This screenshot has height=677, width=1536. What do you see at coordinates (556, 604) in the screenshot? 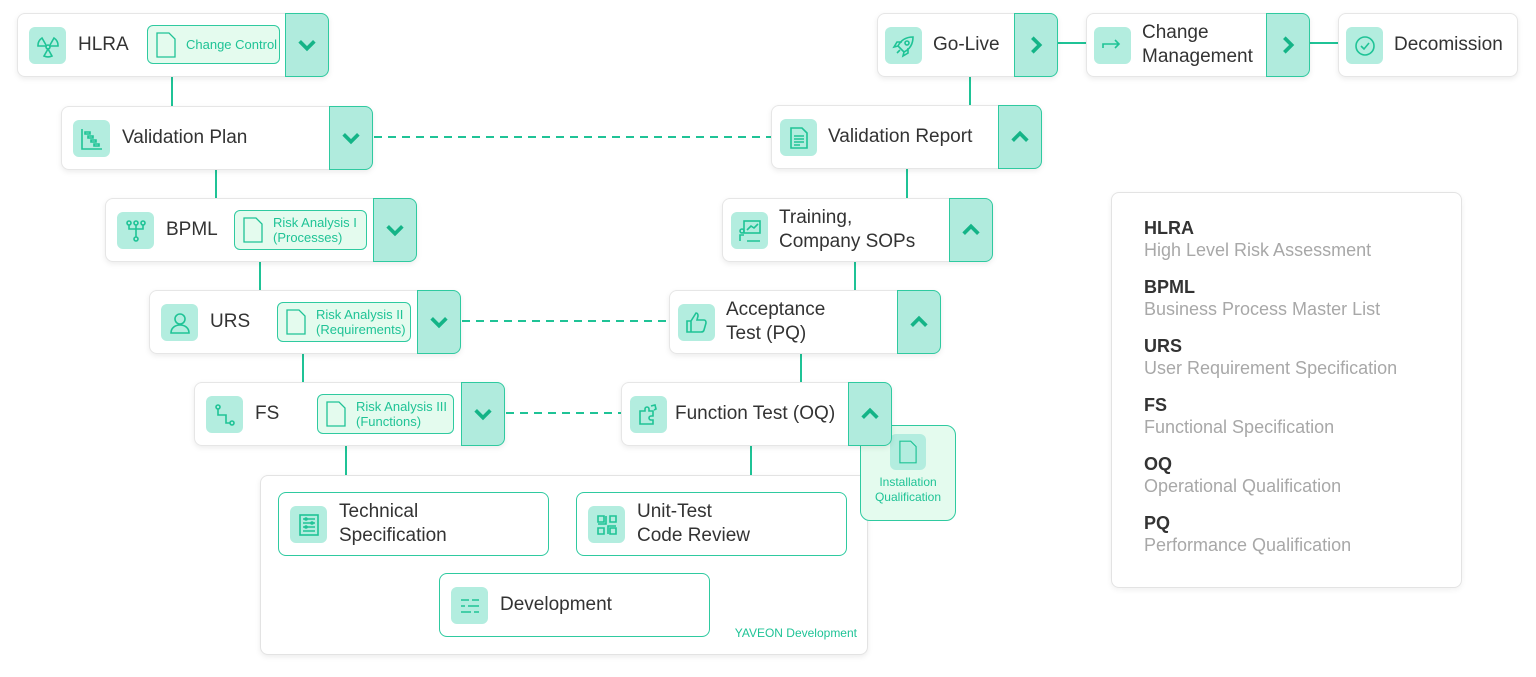
I see `card-label: Development` at bounding box center [556, 604].